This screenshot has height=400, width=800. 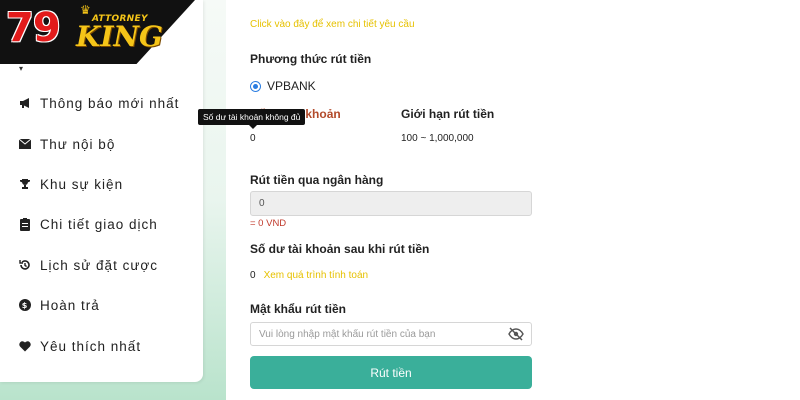 What do you see at coordinates (25, 184) in the screenshot?
I see `trophy-icon` at bounding box center [25, 184].